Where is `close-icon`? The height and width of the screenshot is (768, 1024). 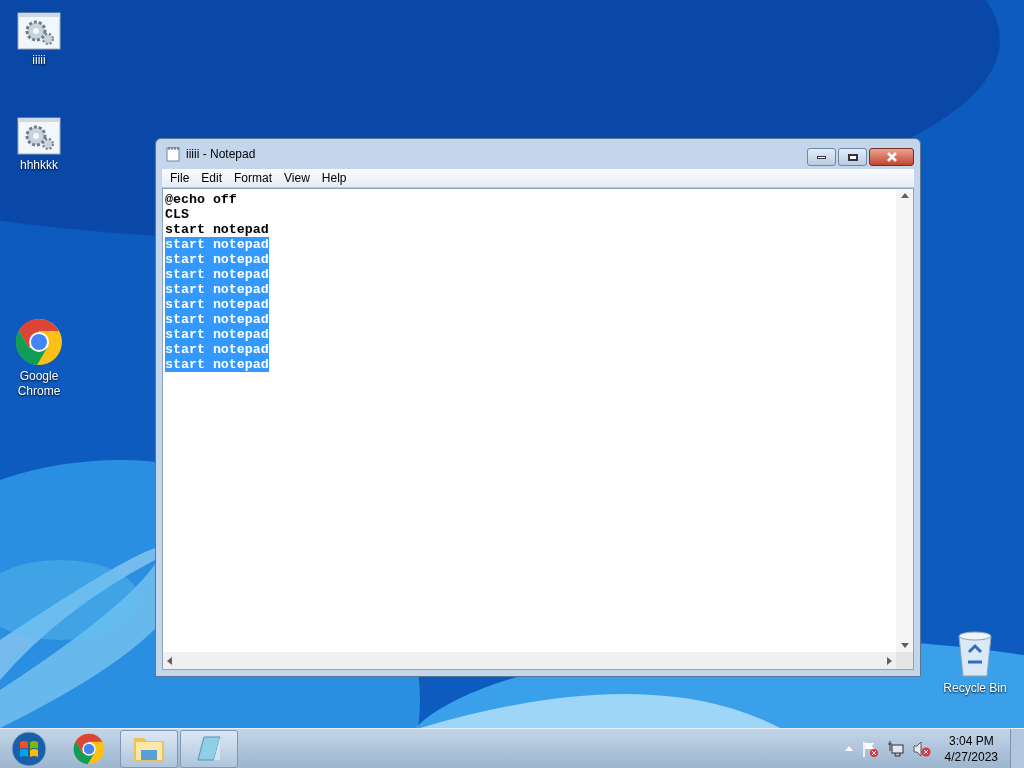 close-icon is located at coordinates (891, 157).